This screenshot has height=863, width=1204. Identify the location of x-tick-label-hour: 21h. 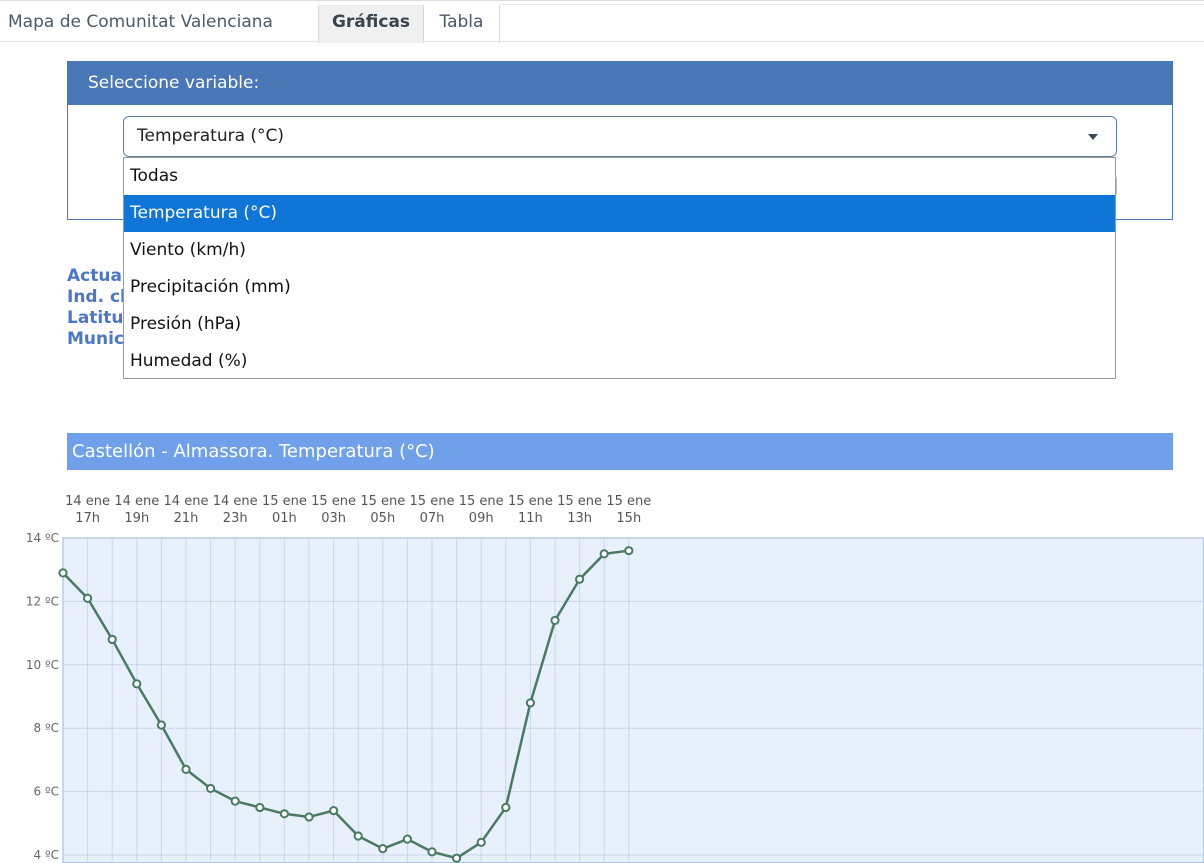
(186, 518).